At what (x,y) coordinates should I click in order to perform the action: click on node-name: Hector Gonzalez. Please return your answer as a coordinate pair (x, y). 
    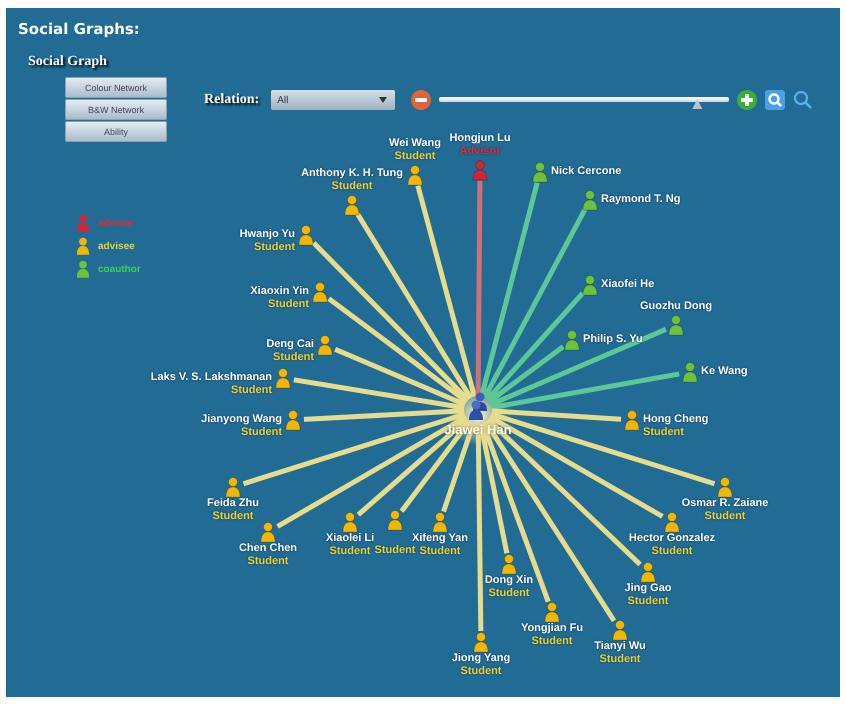
    Looking at the image, I should click on (672, 538).